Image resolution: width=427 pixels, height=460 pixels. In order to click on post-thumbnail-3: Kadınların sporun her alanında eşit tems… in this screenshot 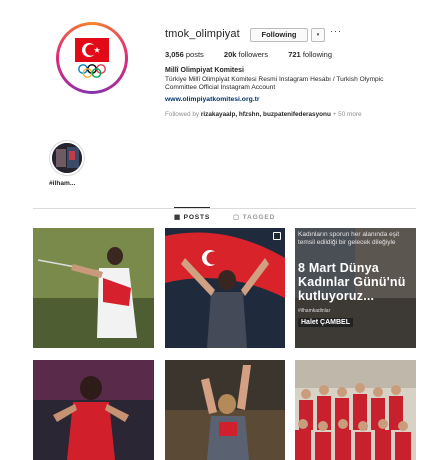, I will do `click(355, 288)`.